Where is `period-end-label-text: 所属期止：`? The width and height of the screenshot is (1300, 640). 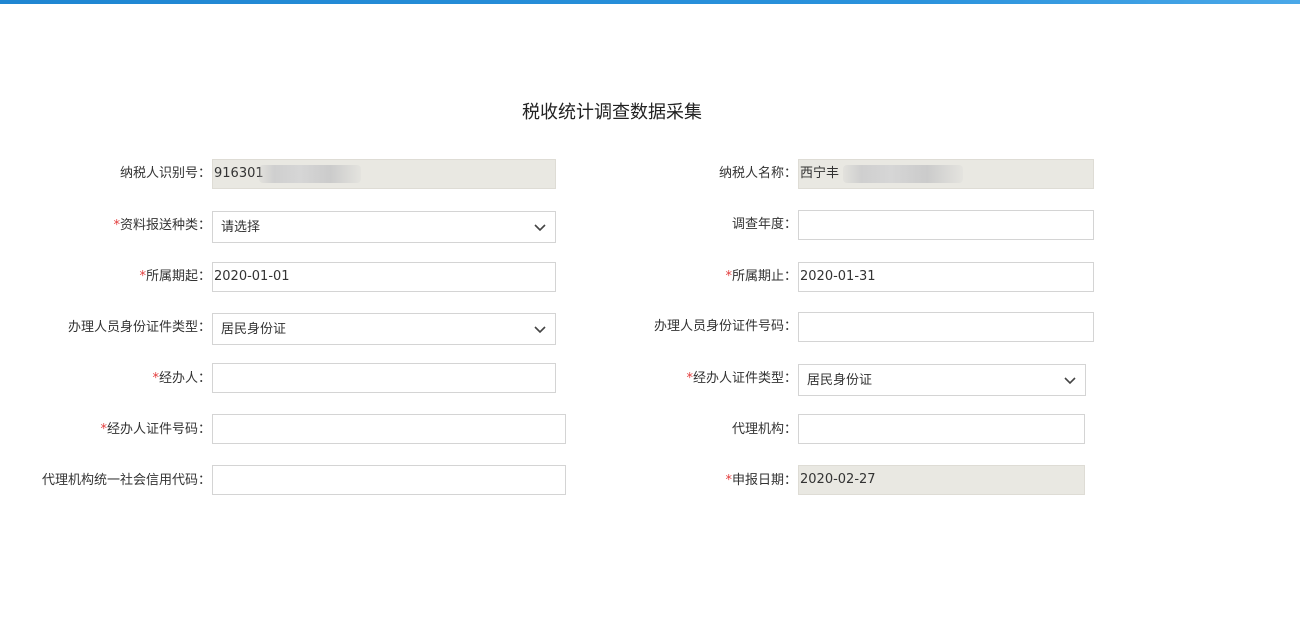
period-end-label-text: 所属期止： is located at coordinates (764, 276).